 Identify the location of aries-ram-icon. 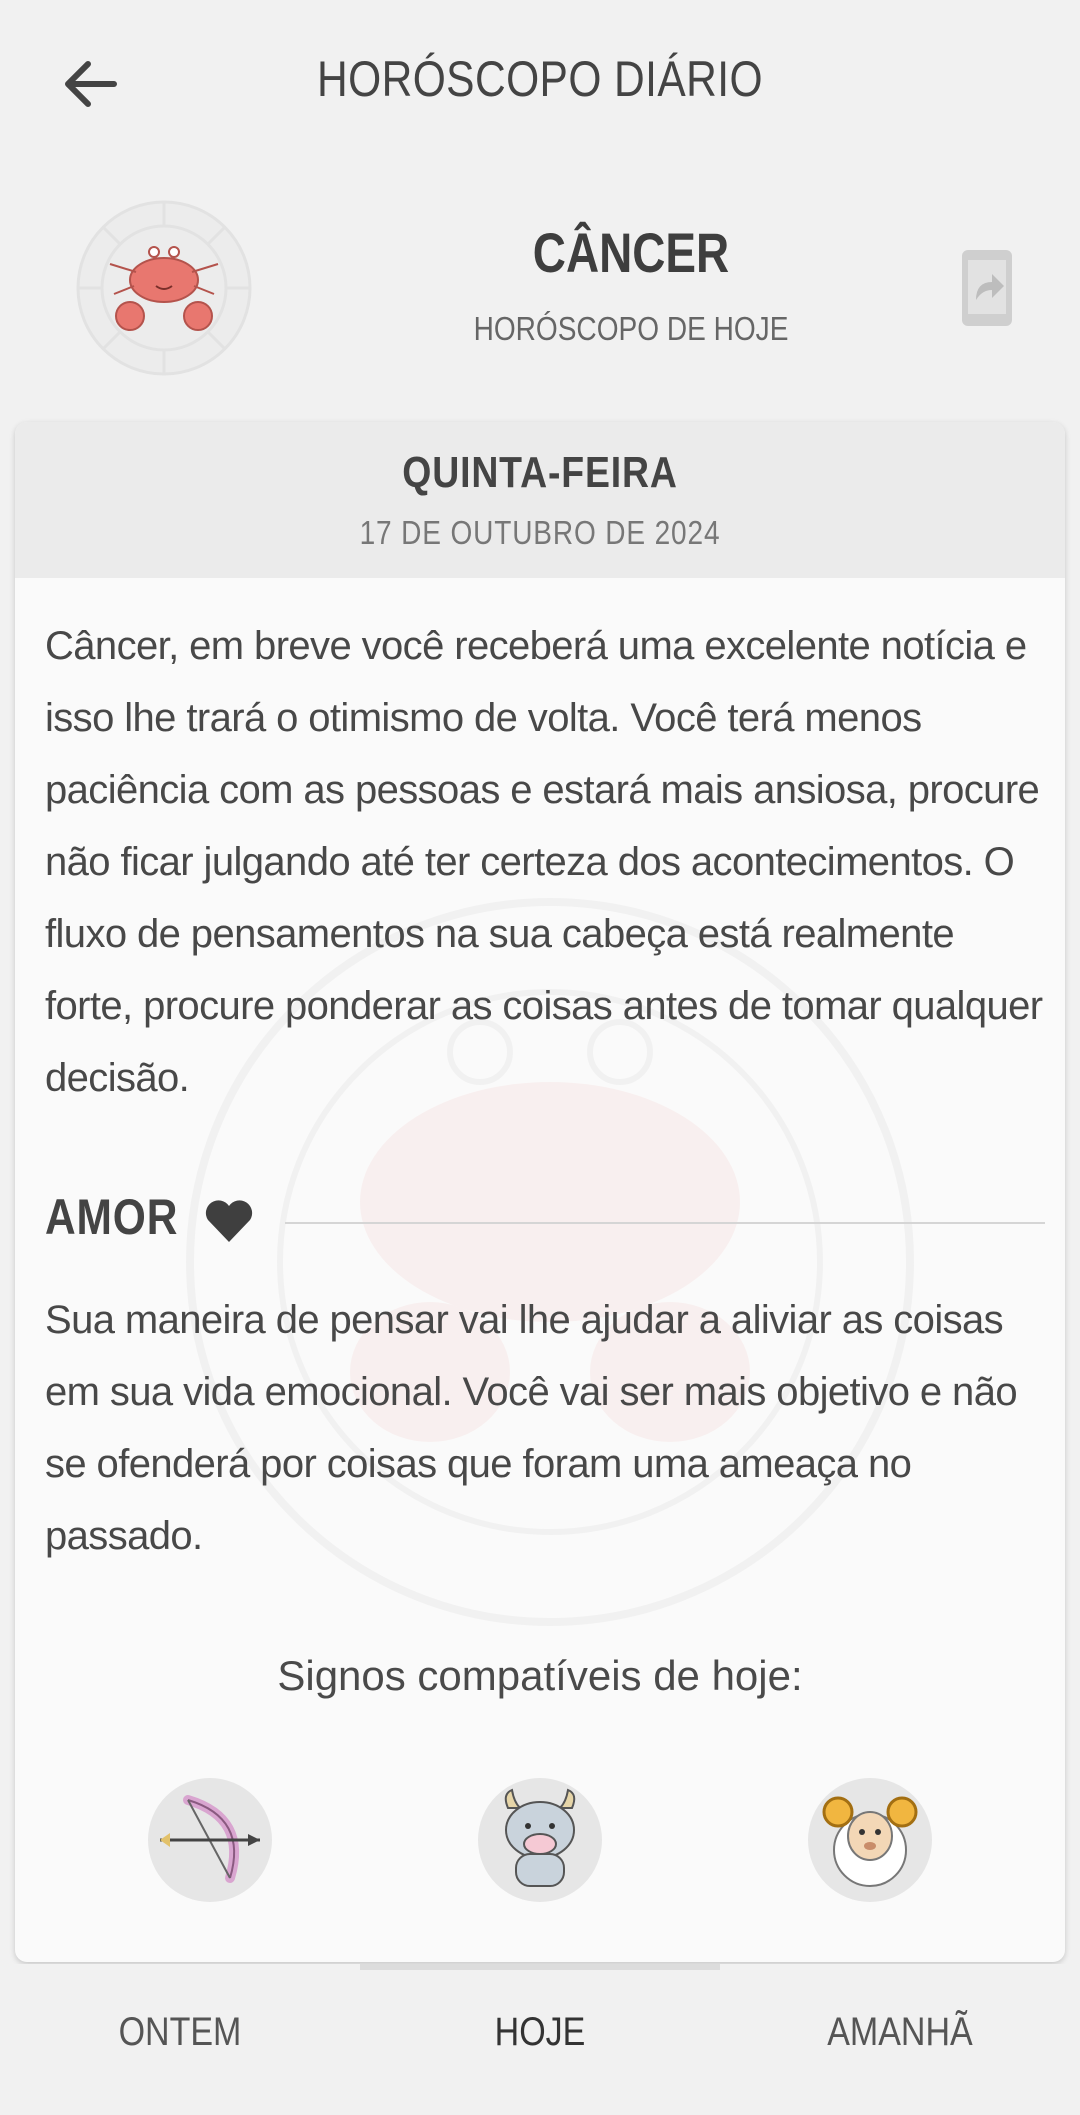
(870, 1841).